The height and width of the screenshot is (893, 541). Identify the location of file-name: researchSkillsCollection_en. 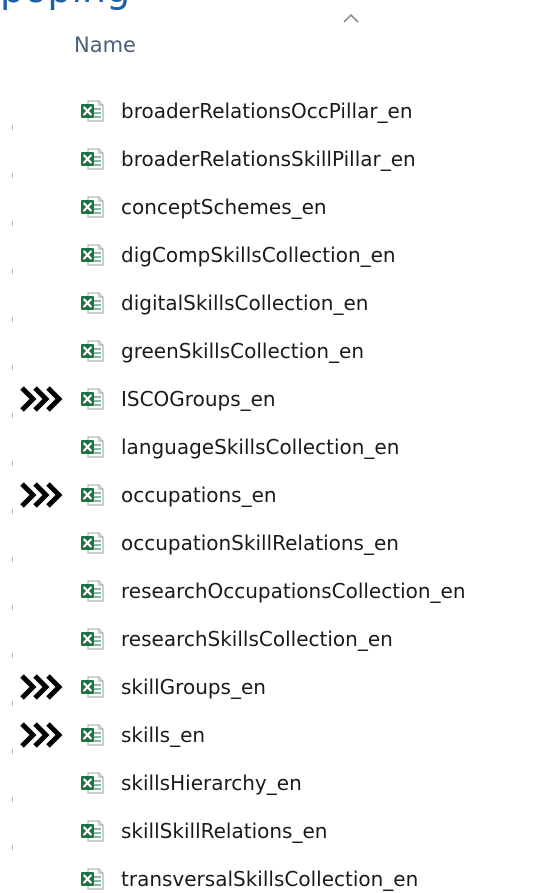
(257, 639).